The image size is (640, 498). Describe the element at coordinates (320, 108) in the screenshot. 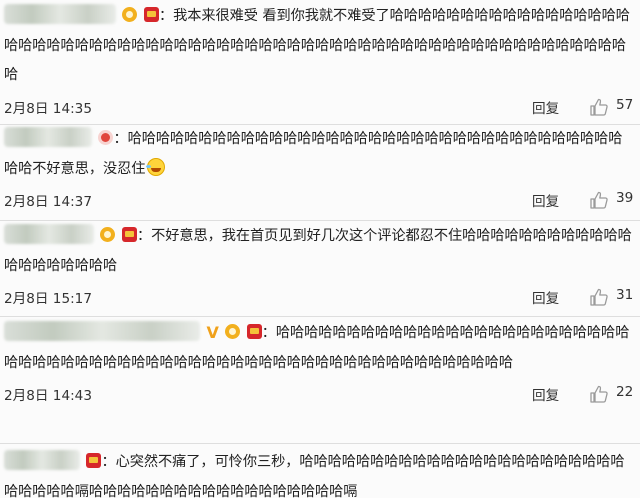

I see `comment-meta: 2月8日 14:35 回复 57` at that location.